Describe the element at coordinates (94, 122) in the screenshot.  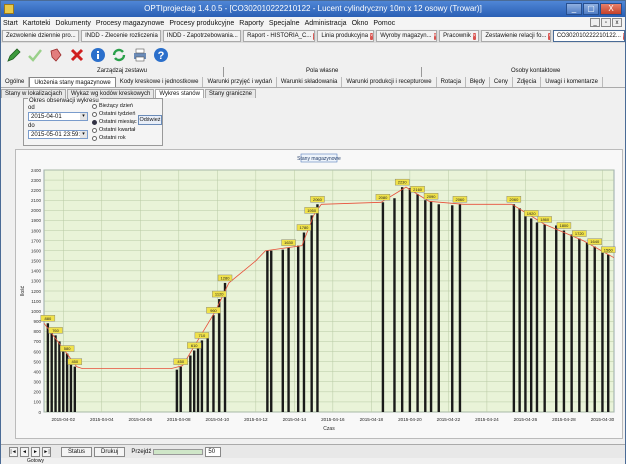
I see `radio-month` at that location.